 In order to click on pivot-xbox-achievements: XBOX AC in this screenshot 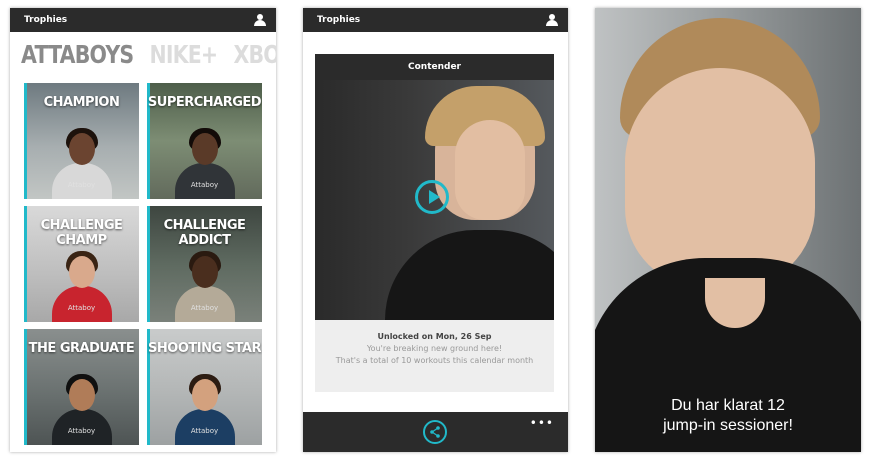, I will do `click(254, 54)`.